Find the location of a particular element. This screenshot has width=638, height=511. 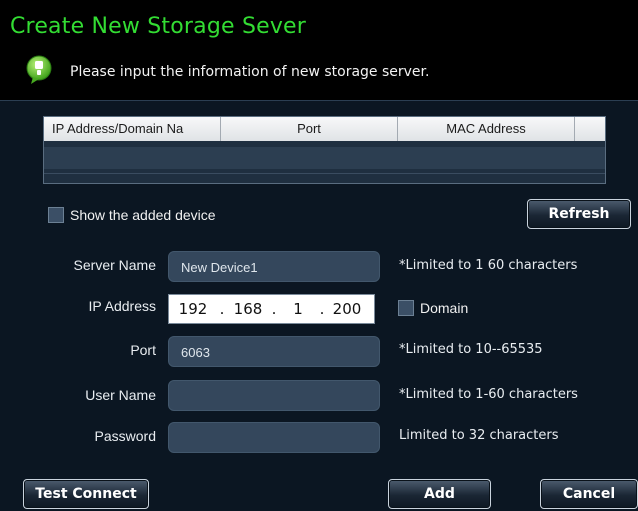

user-name-label: User Name is located at coordinates (120, 395).